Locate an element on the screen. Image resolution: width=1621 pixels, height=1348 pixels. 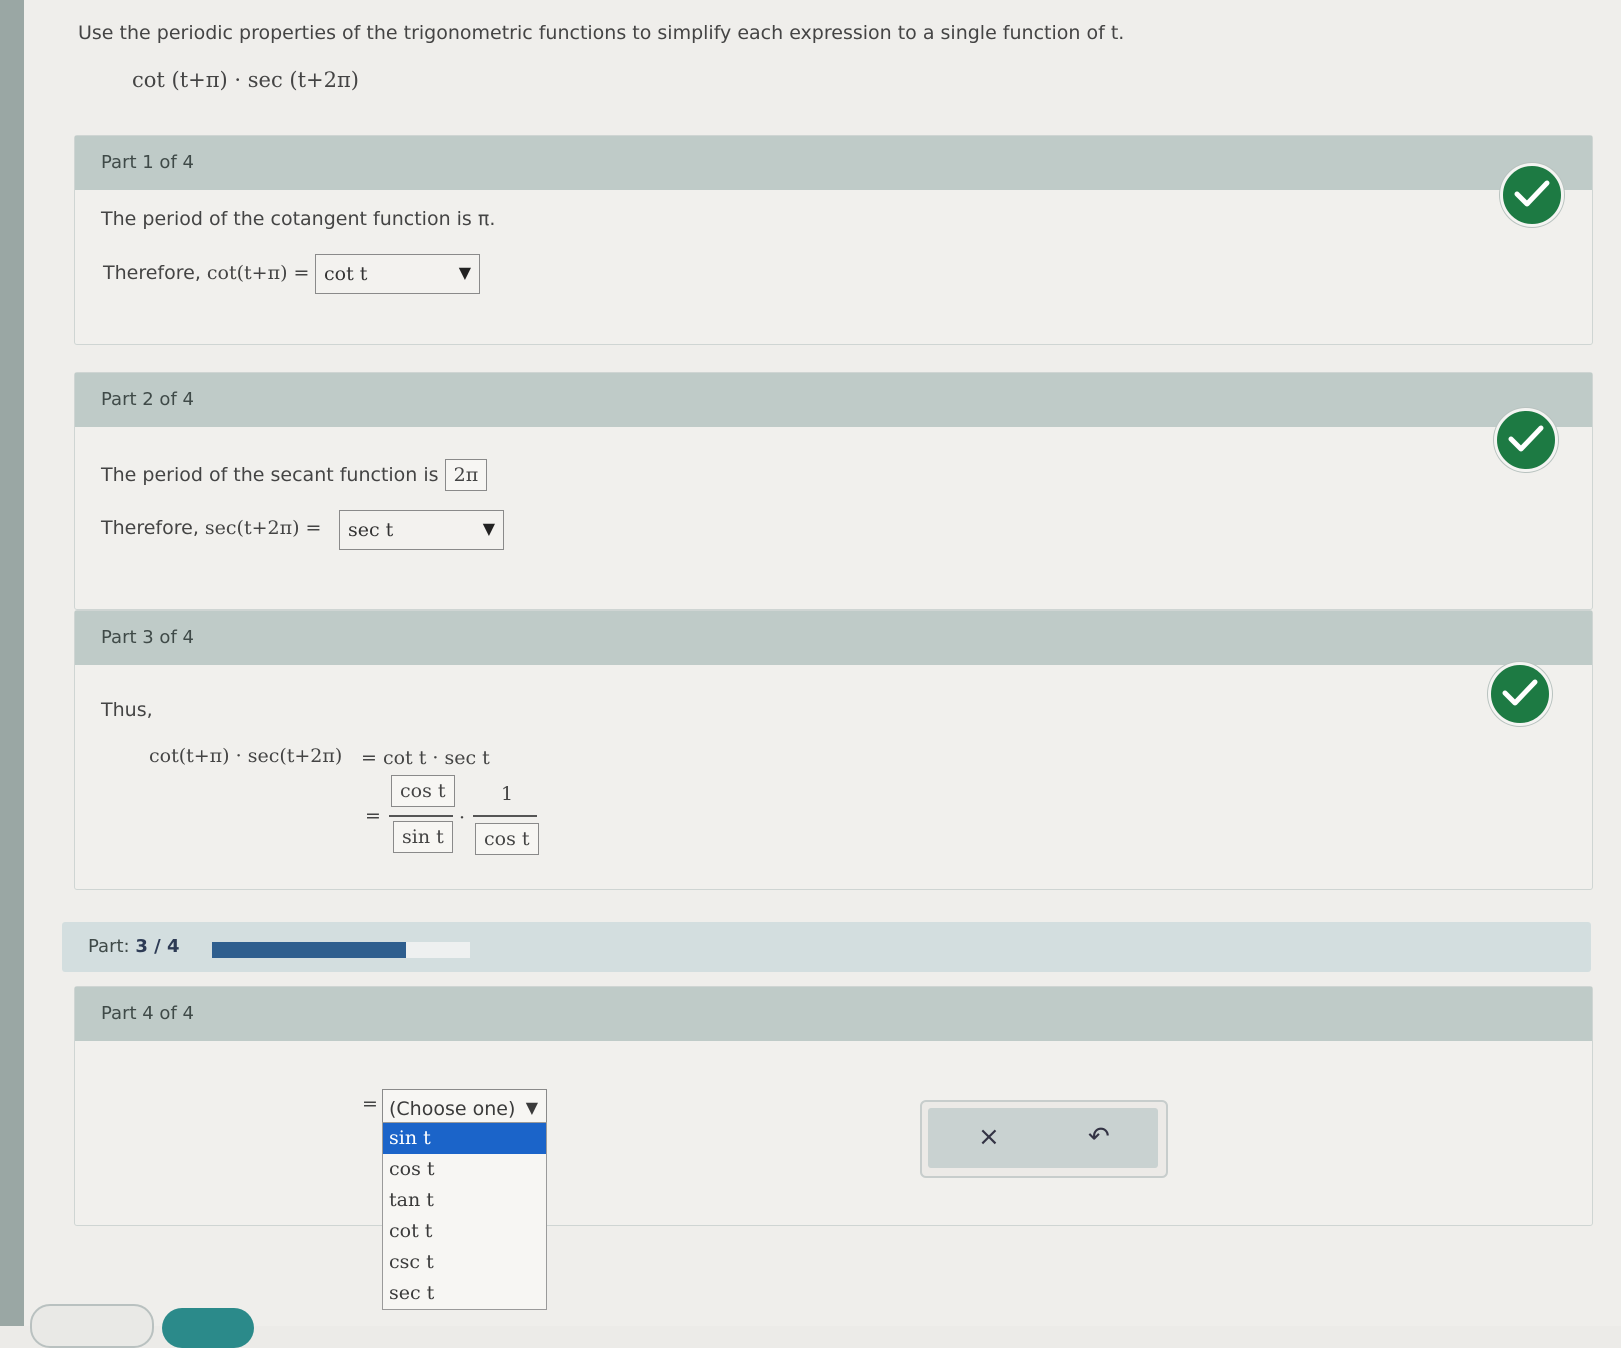
bottom-button-outline is located at coordinates (92, 1326).